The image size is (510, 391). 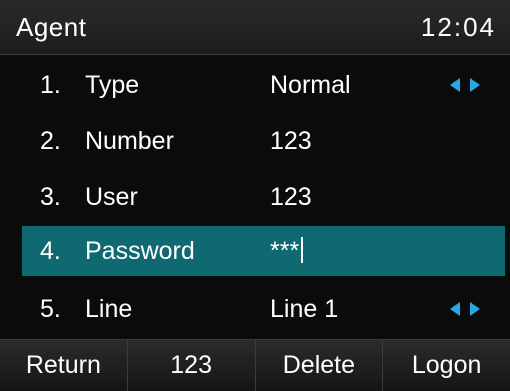 I want to click on title-bar: Agent 12:04, so click(x=255, y=27).